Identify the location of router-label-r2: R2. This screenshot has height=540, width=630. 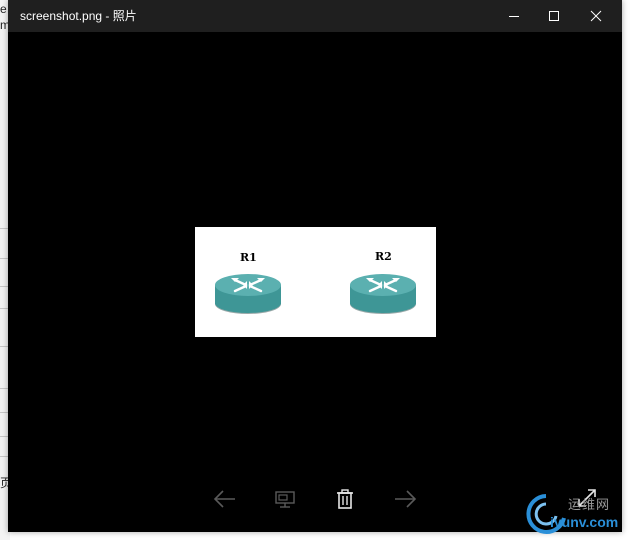
(383, 256).